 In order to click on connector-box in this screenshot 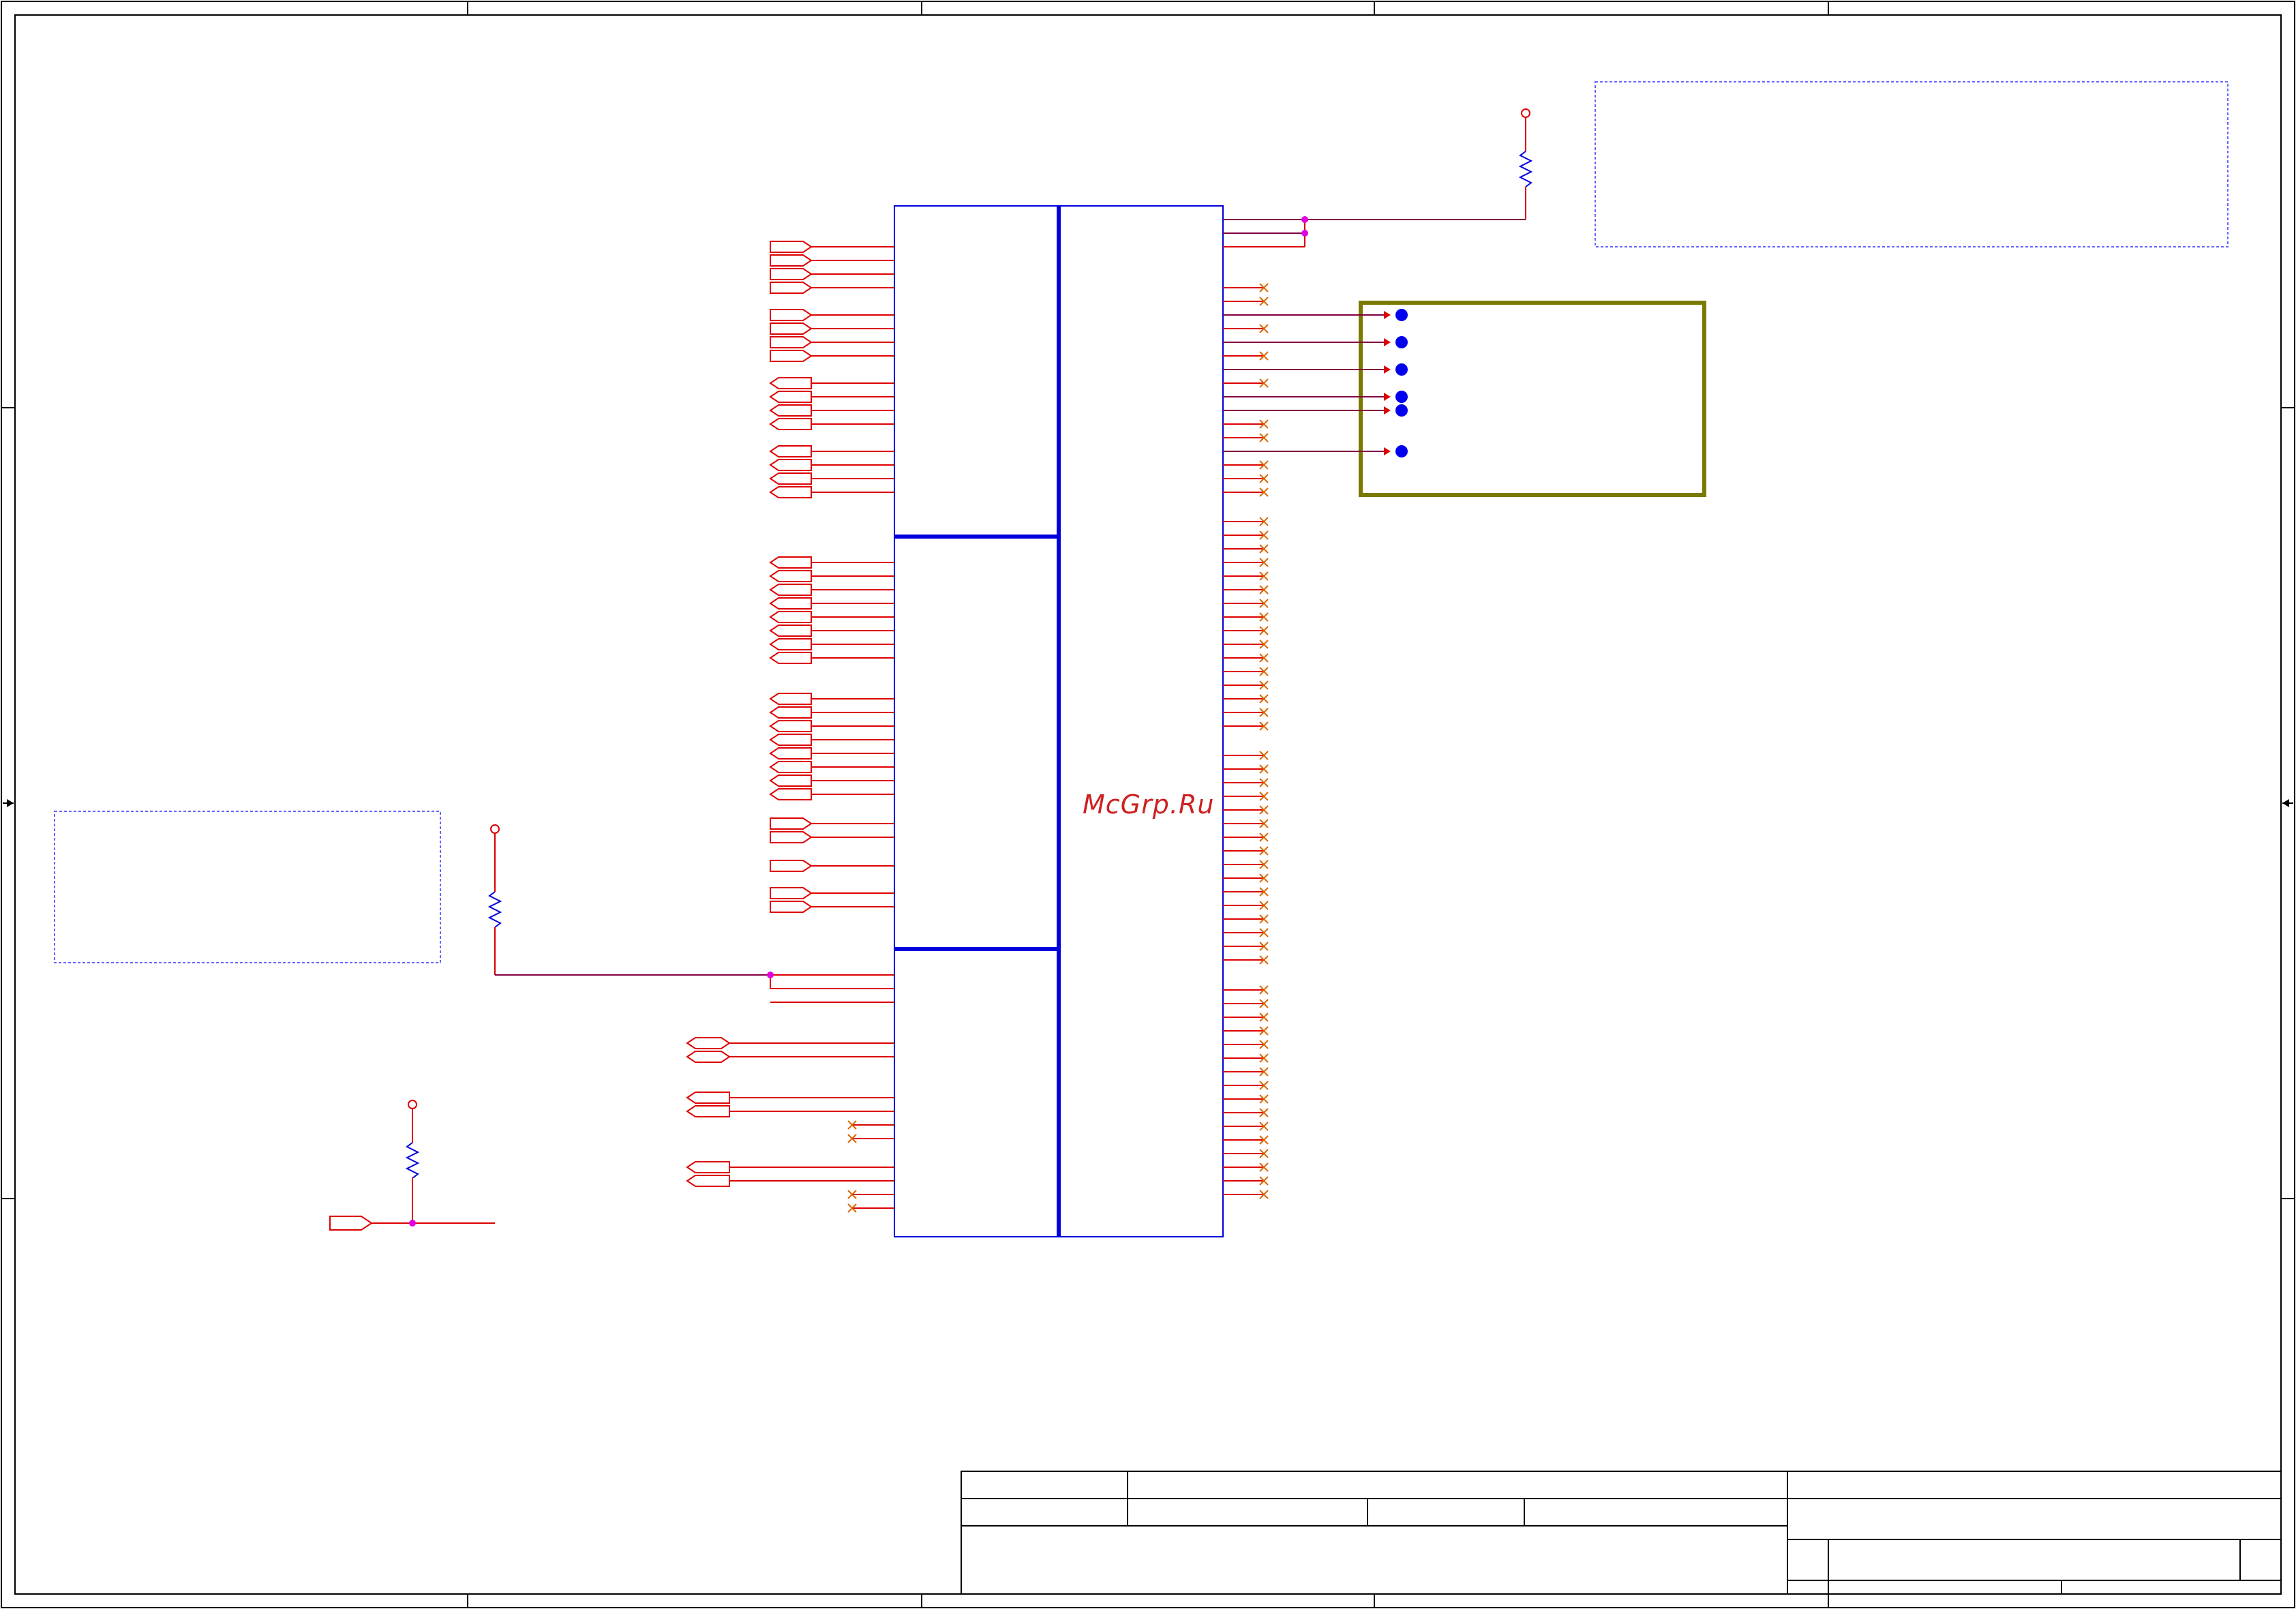, I will do `click(1464, 399)`.